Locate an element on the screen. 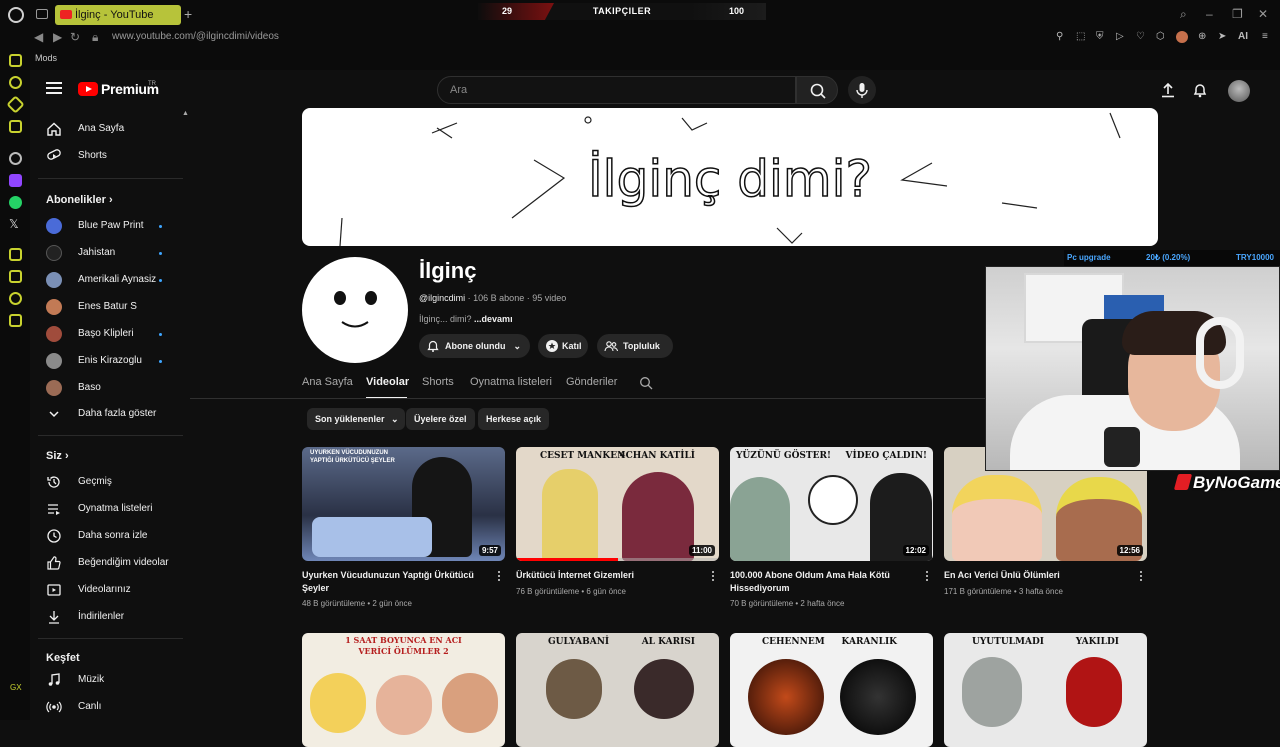 The image size is (1280, 747). guide-item-home: Ana Sayfa is located at coordinates (107, 129).